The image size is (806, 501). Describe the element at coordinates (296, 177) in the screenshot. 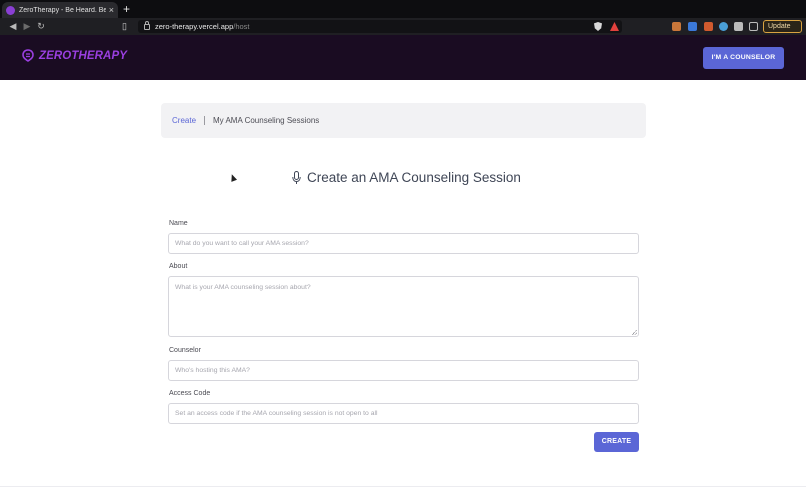

I see `microphone-icon` at that location.